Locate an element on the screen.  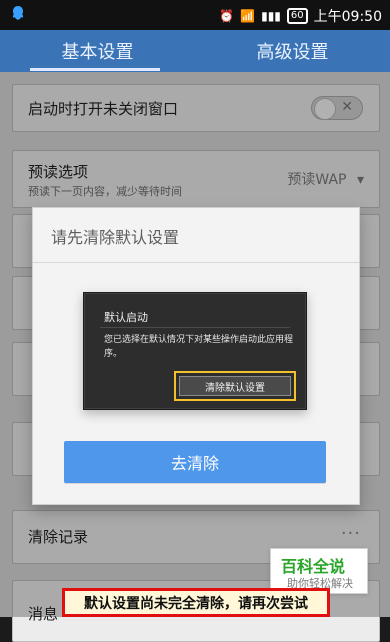
default-launch-preview: 默认启动 您已选择在默认情况下对某些操作启动此应用程序。 清除默认设置 is located at coordinates (195, 351).